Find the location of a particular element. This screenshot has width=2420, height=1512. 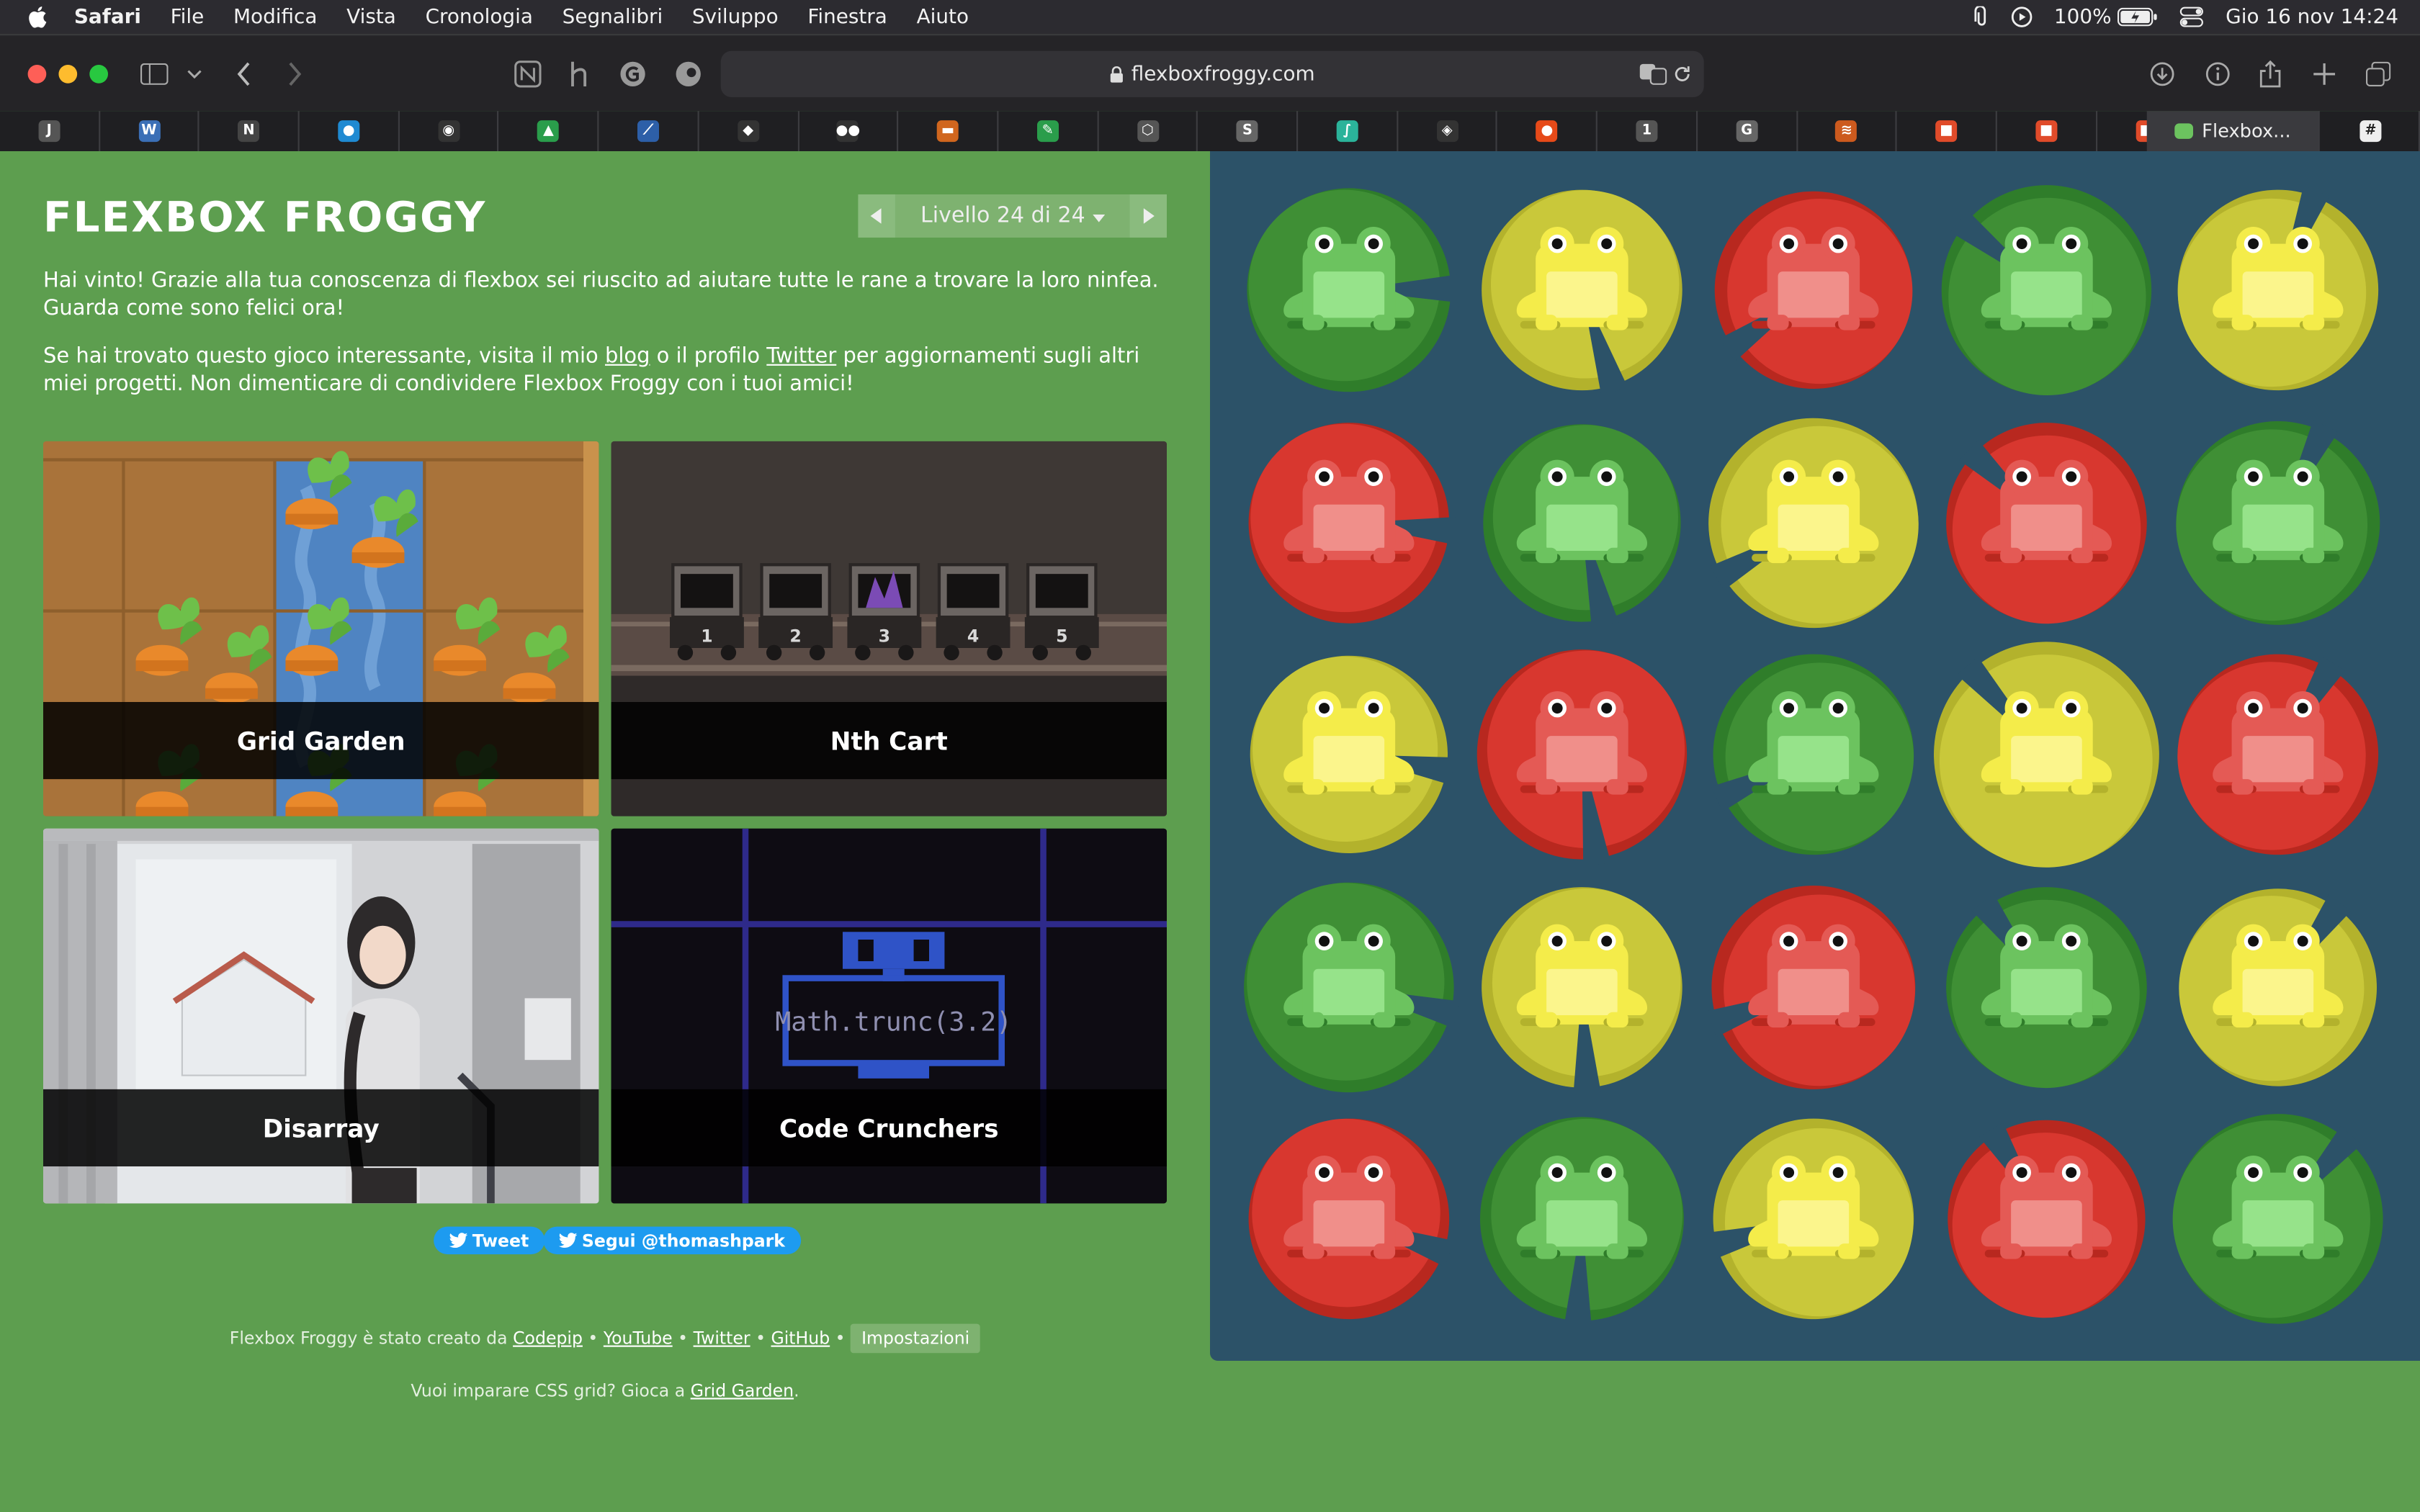

next-level-button is located at coordinates (1148, 216).